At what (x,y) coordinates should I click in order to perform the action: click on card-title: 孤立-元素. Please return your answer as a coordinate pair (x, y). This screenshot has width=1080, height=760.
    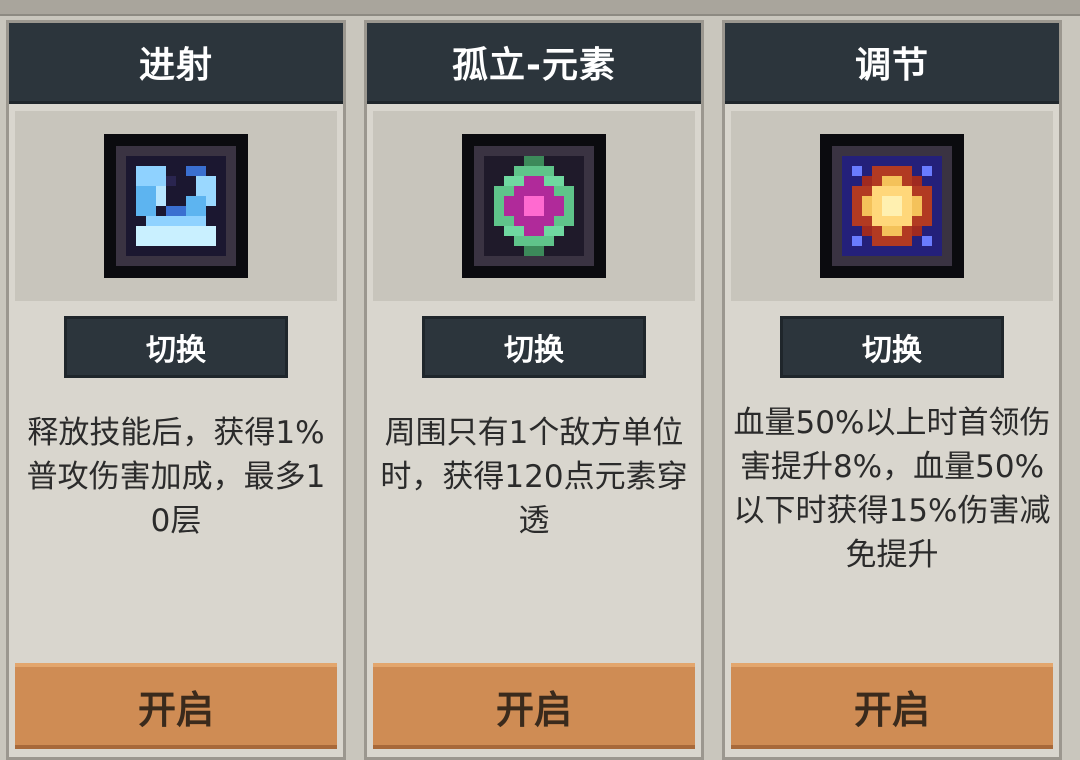
    Looking at the image, I should click on (534, 63).